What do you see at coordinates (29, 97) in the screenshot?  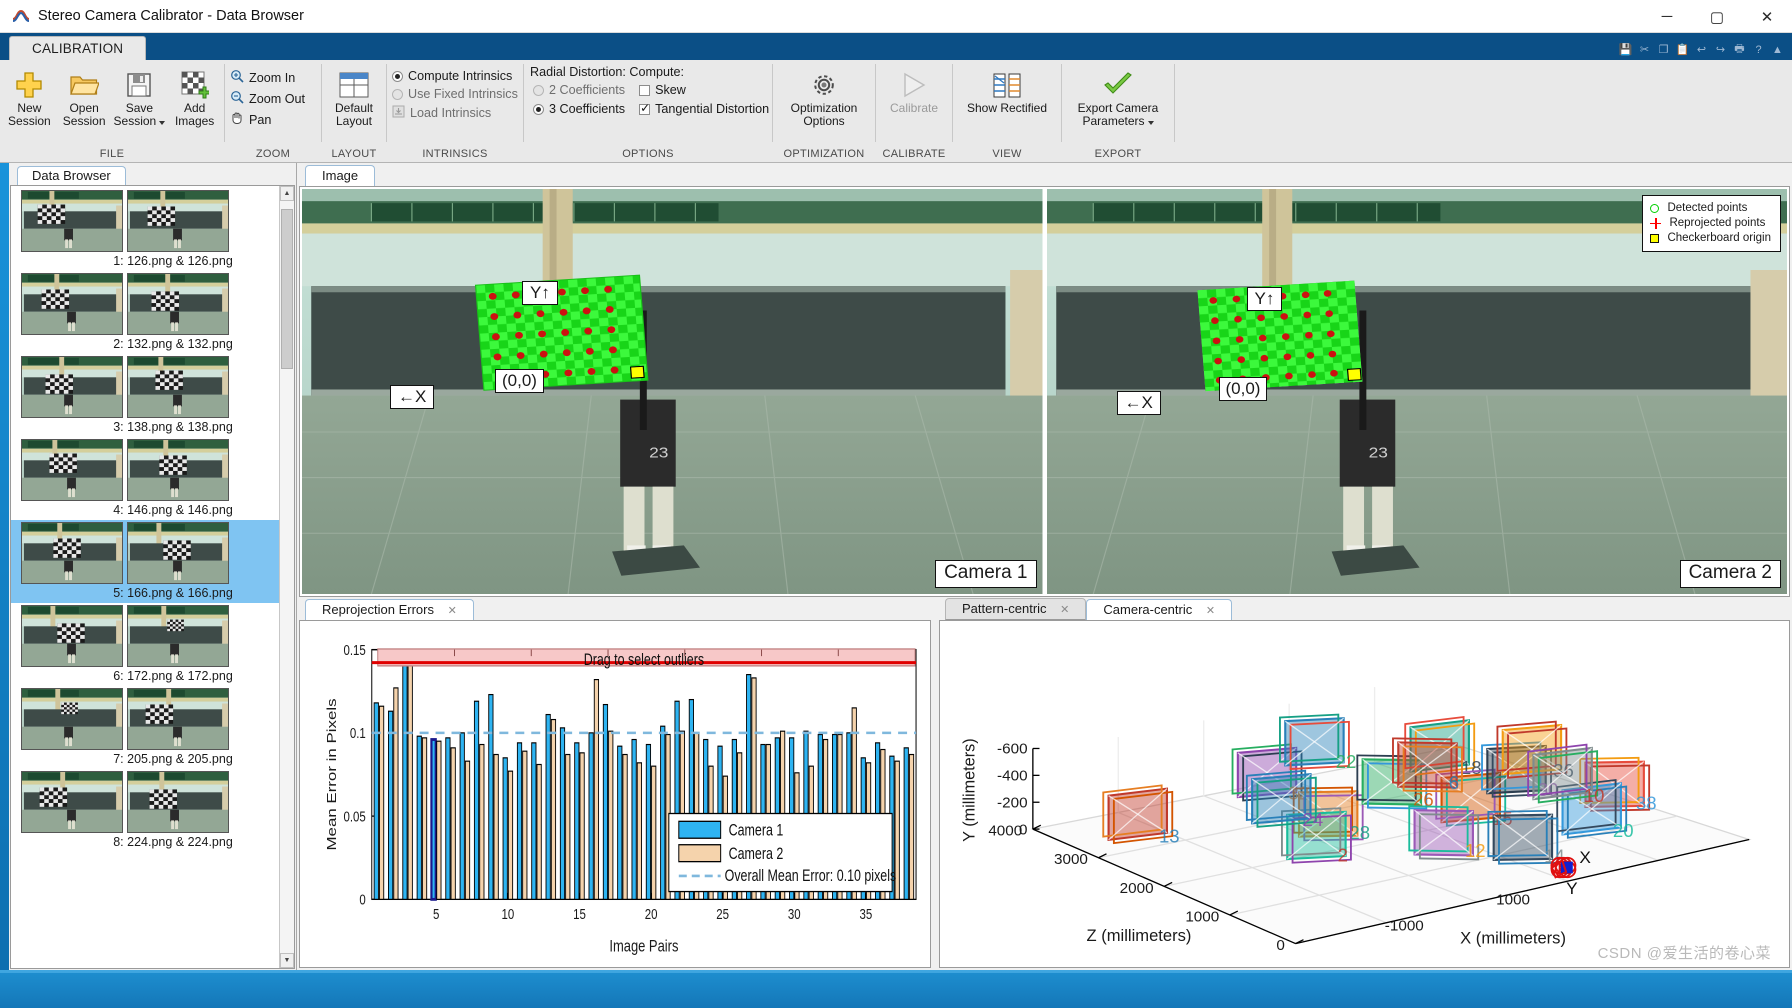 I see `new-session-button: New Session` at bounding box center [29, 97].